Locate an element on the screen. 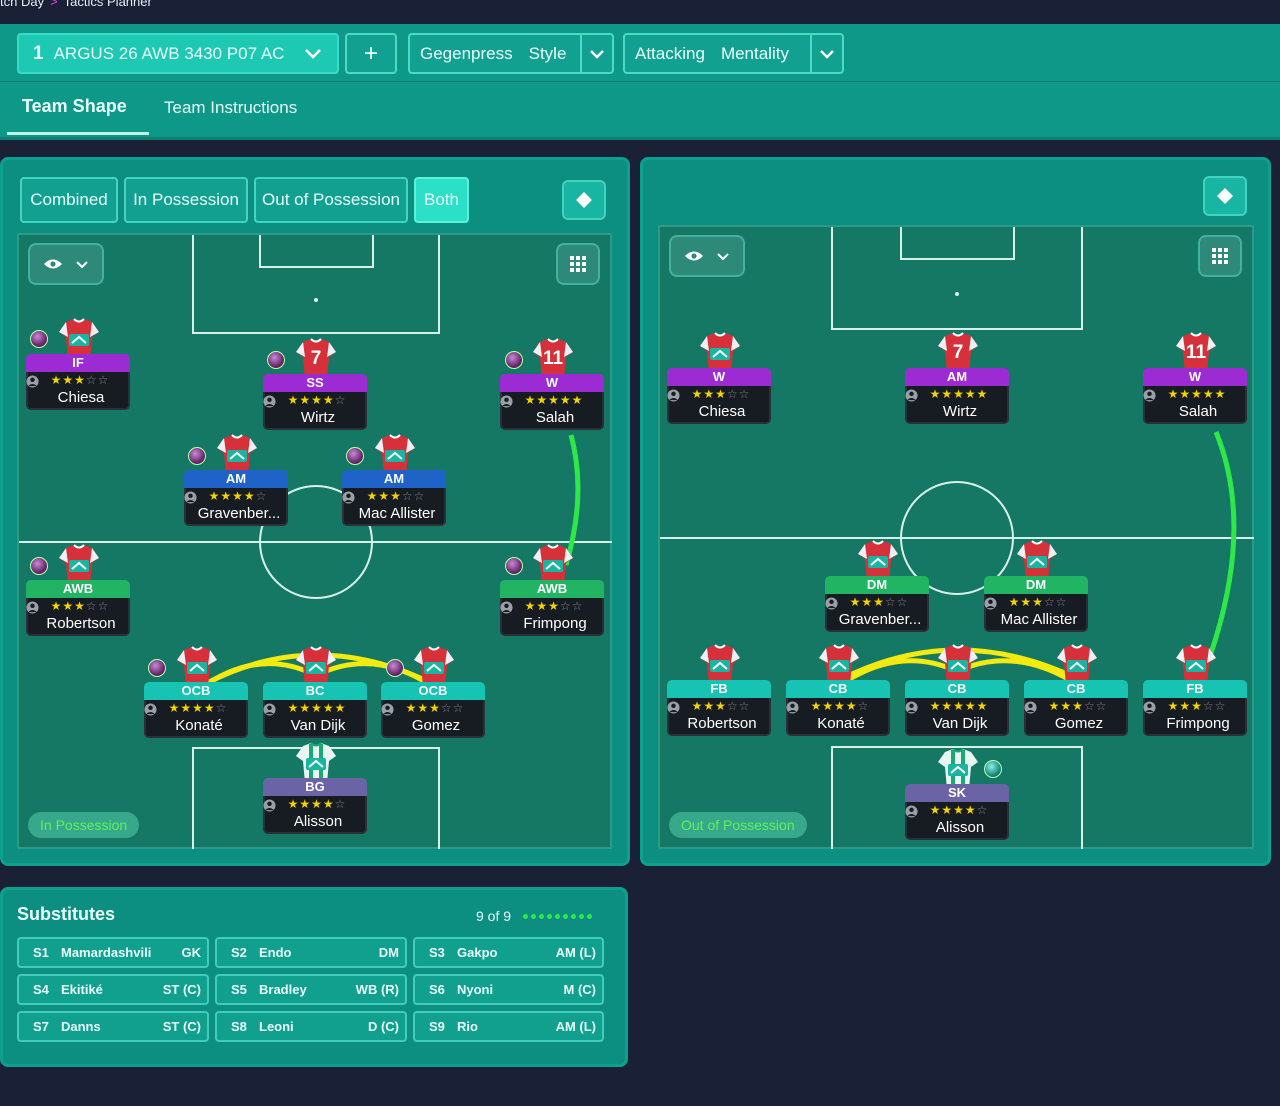 The width and height of the screenshot is (1280, 1106). player-card: 7 AM ★★★★★ Wirtz is located at coordinates (957, 378).